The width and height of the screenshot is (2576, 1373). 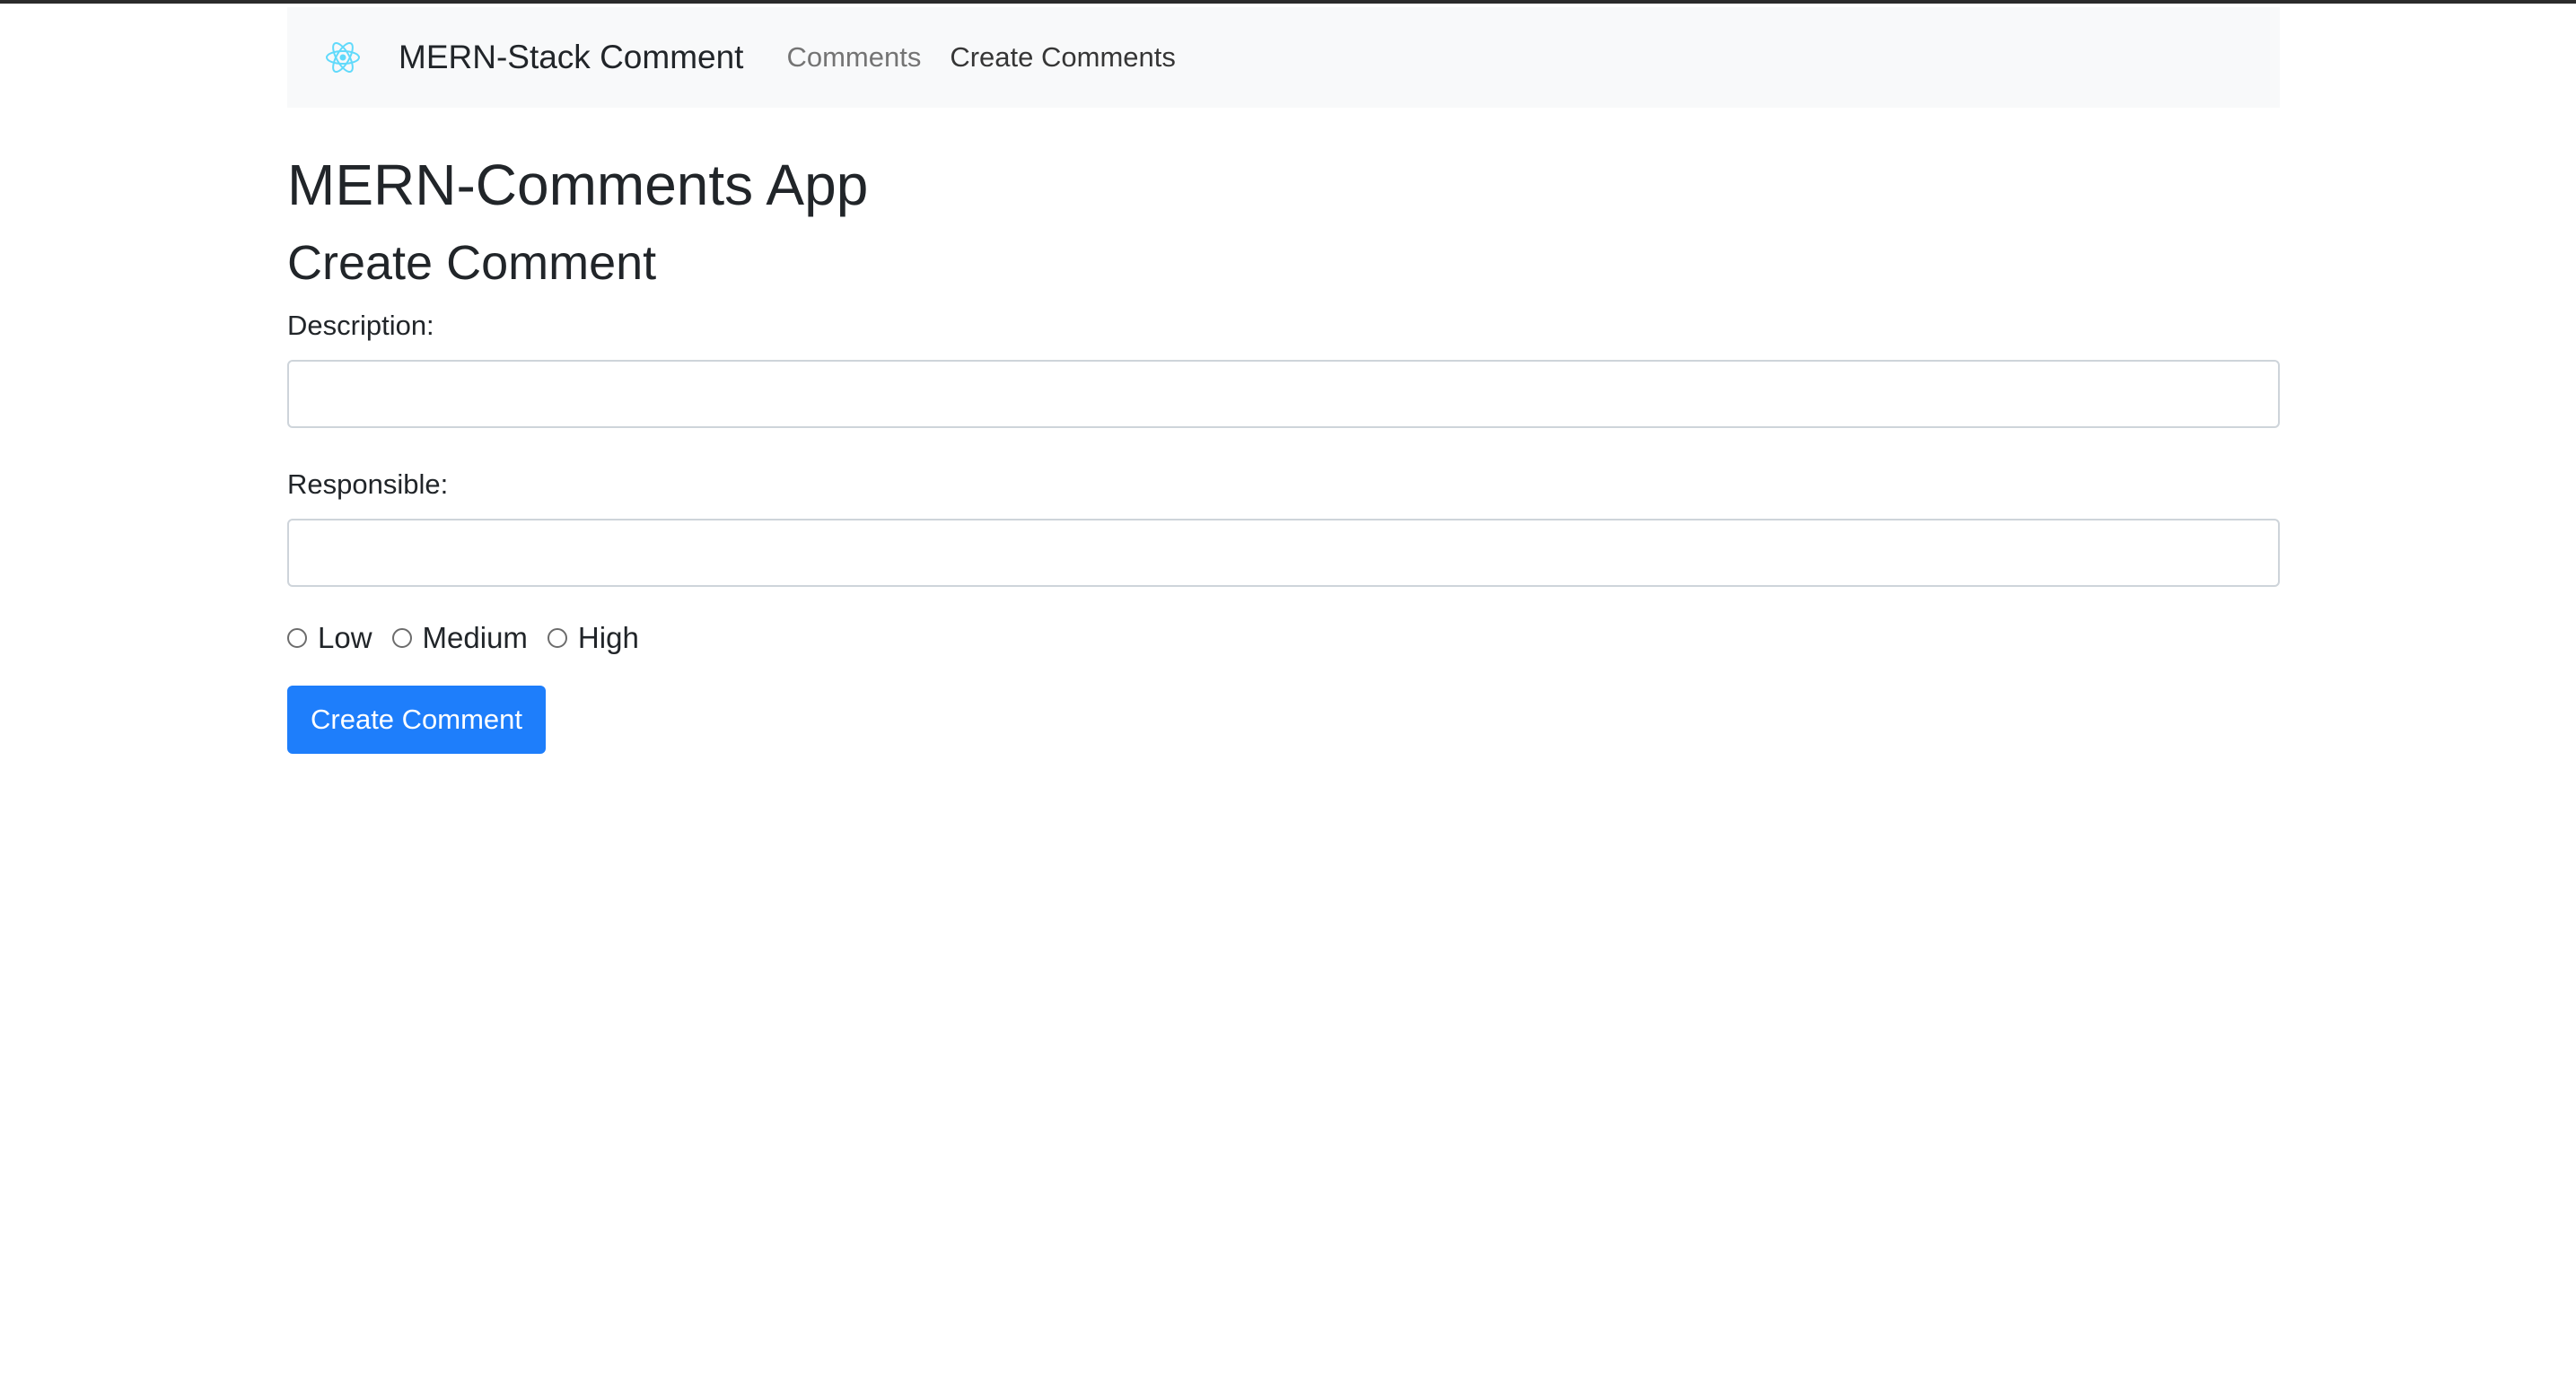 I want to click on nav-links: Comments Create Comments, so click(x=995, y=58).